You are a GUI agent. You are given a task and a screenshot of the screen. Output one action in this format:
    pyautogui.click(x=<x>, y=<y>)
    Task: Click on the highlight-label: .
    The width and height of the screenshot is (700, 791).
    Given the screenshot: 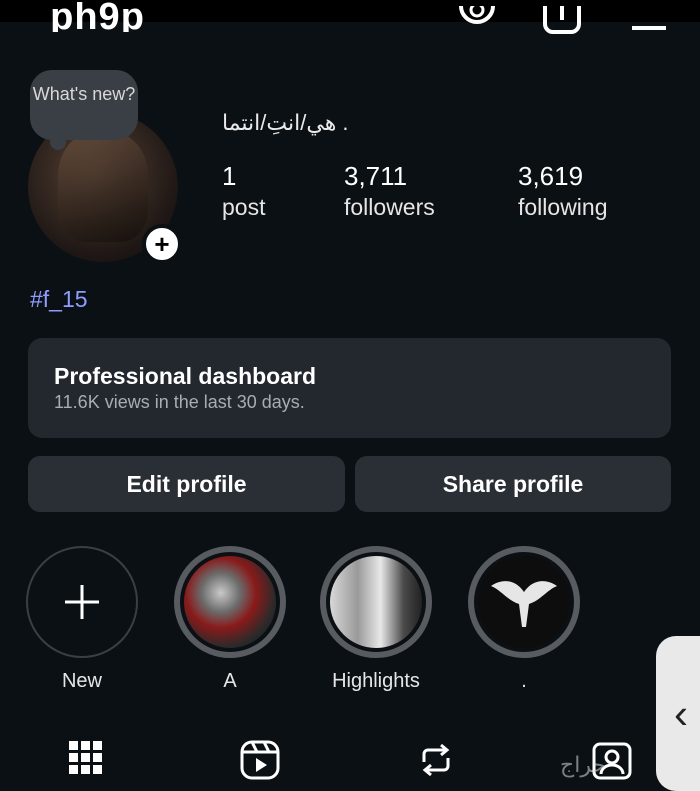 What is the action you would take?
    pyautogui.click(x=524, y=681)
    